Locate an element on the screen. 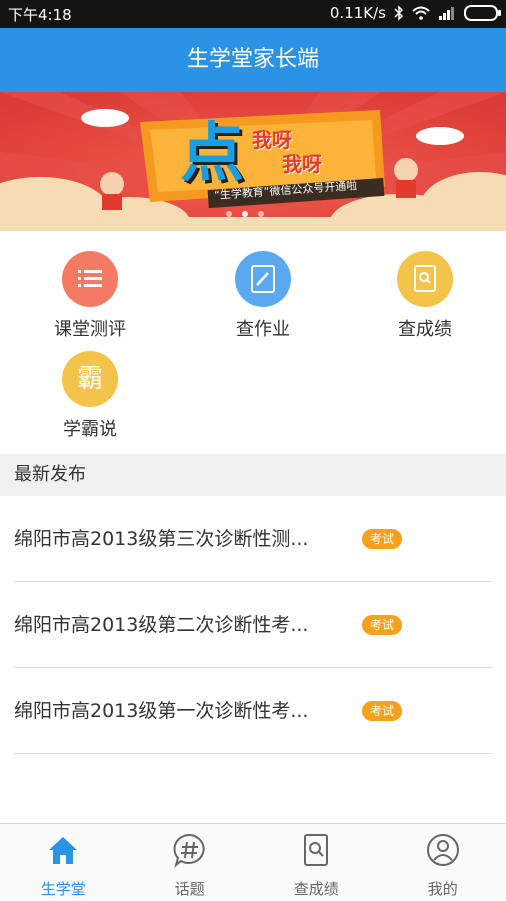  top-student-icon-glyph: 霸 is located at coordinates (90, 379).